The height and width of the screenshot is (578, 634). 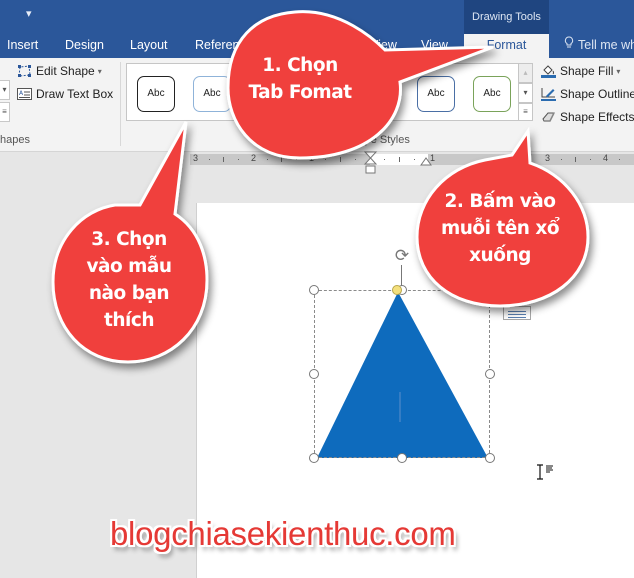 I want to click on watermark: blogchiasekienthuc.com, so click(x=283, y=533).